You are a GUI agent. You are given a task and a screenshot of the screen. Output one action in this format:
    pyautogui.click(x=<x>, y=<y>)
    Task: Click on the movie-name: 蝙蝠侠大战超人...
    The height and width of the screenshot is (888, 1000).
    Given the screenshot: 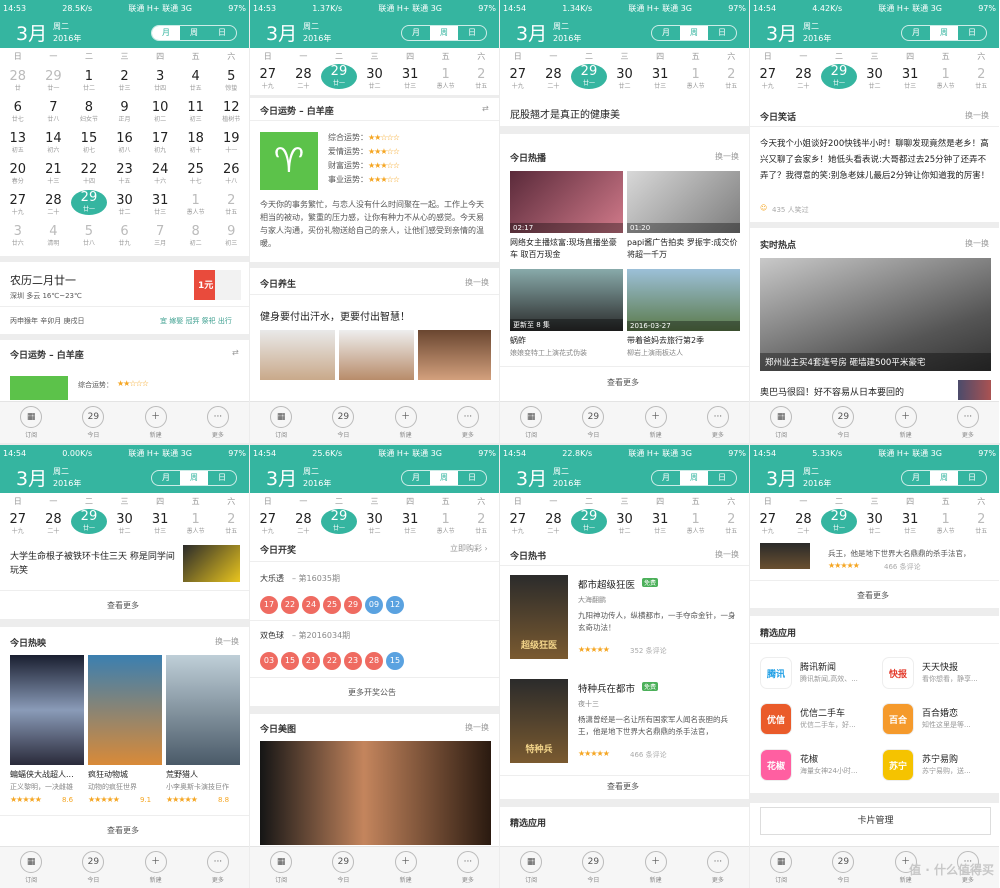 What is the action you would take?
    pyautogui.click(x=42, y=774)
    